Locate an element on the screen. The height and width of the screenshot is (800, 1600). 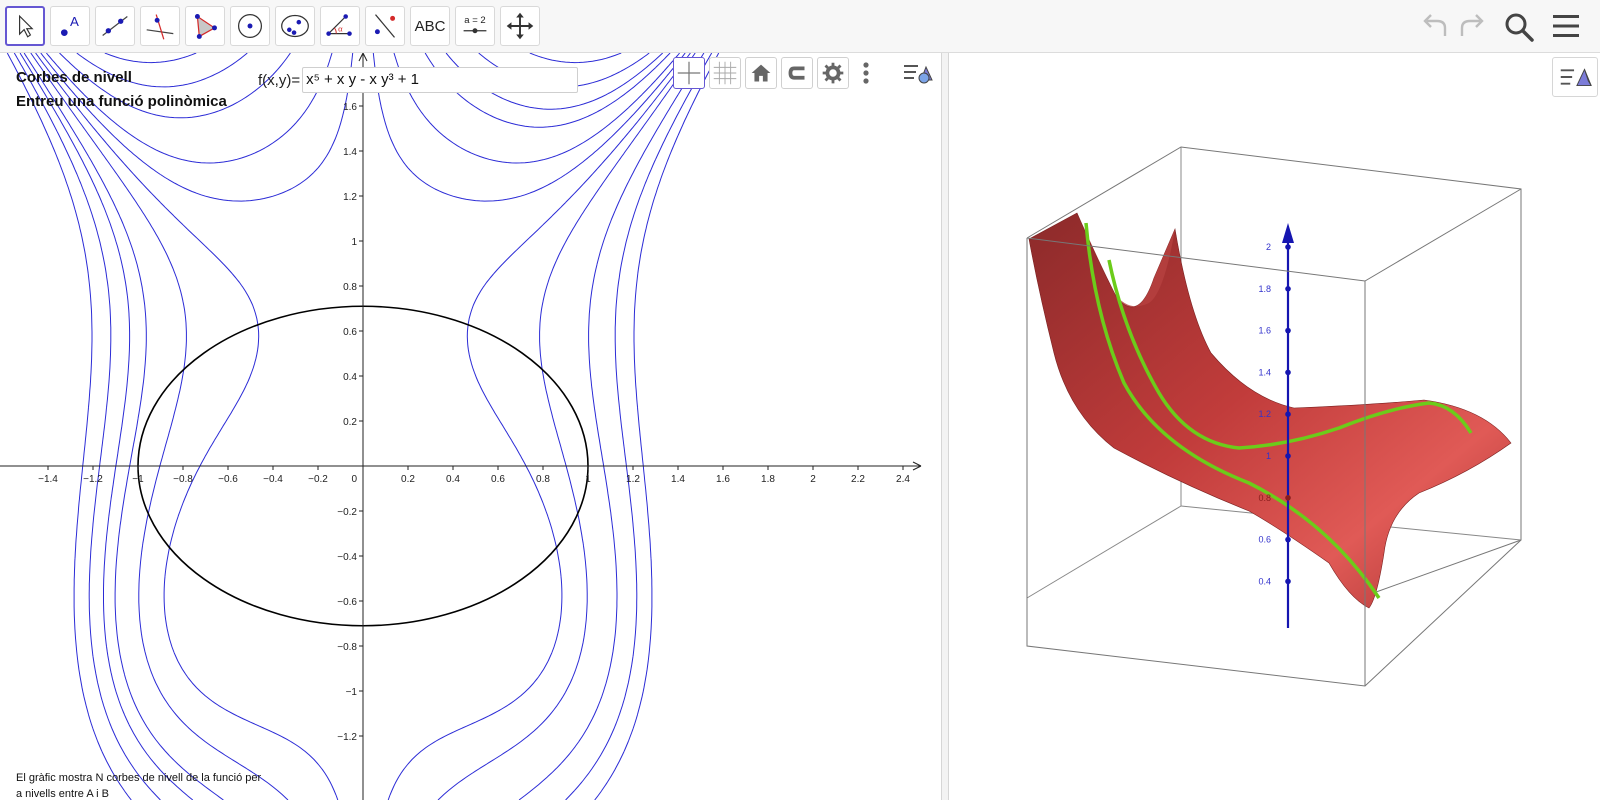
z-tick-label: 0.6 is located at coordinates (1264, 540).